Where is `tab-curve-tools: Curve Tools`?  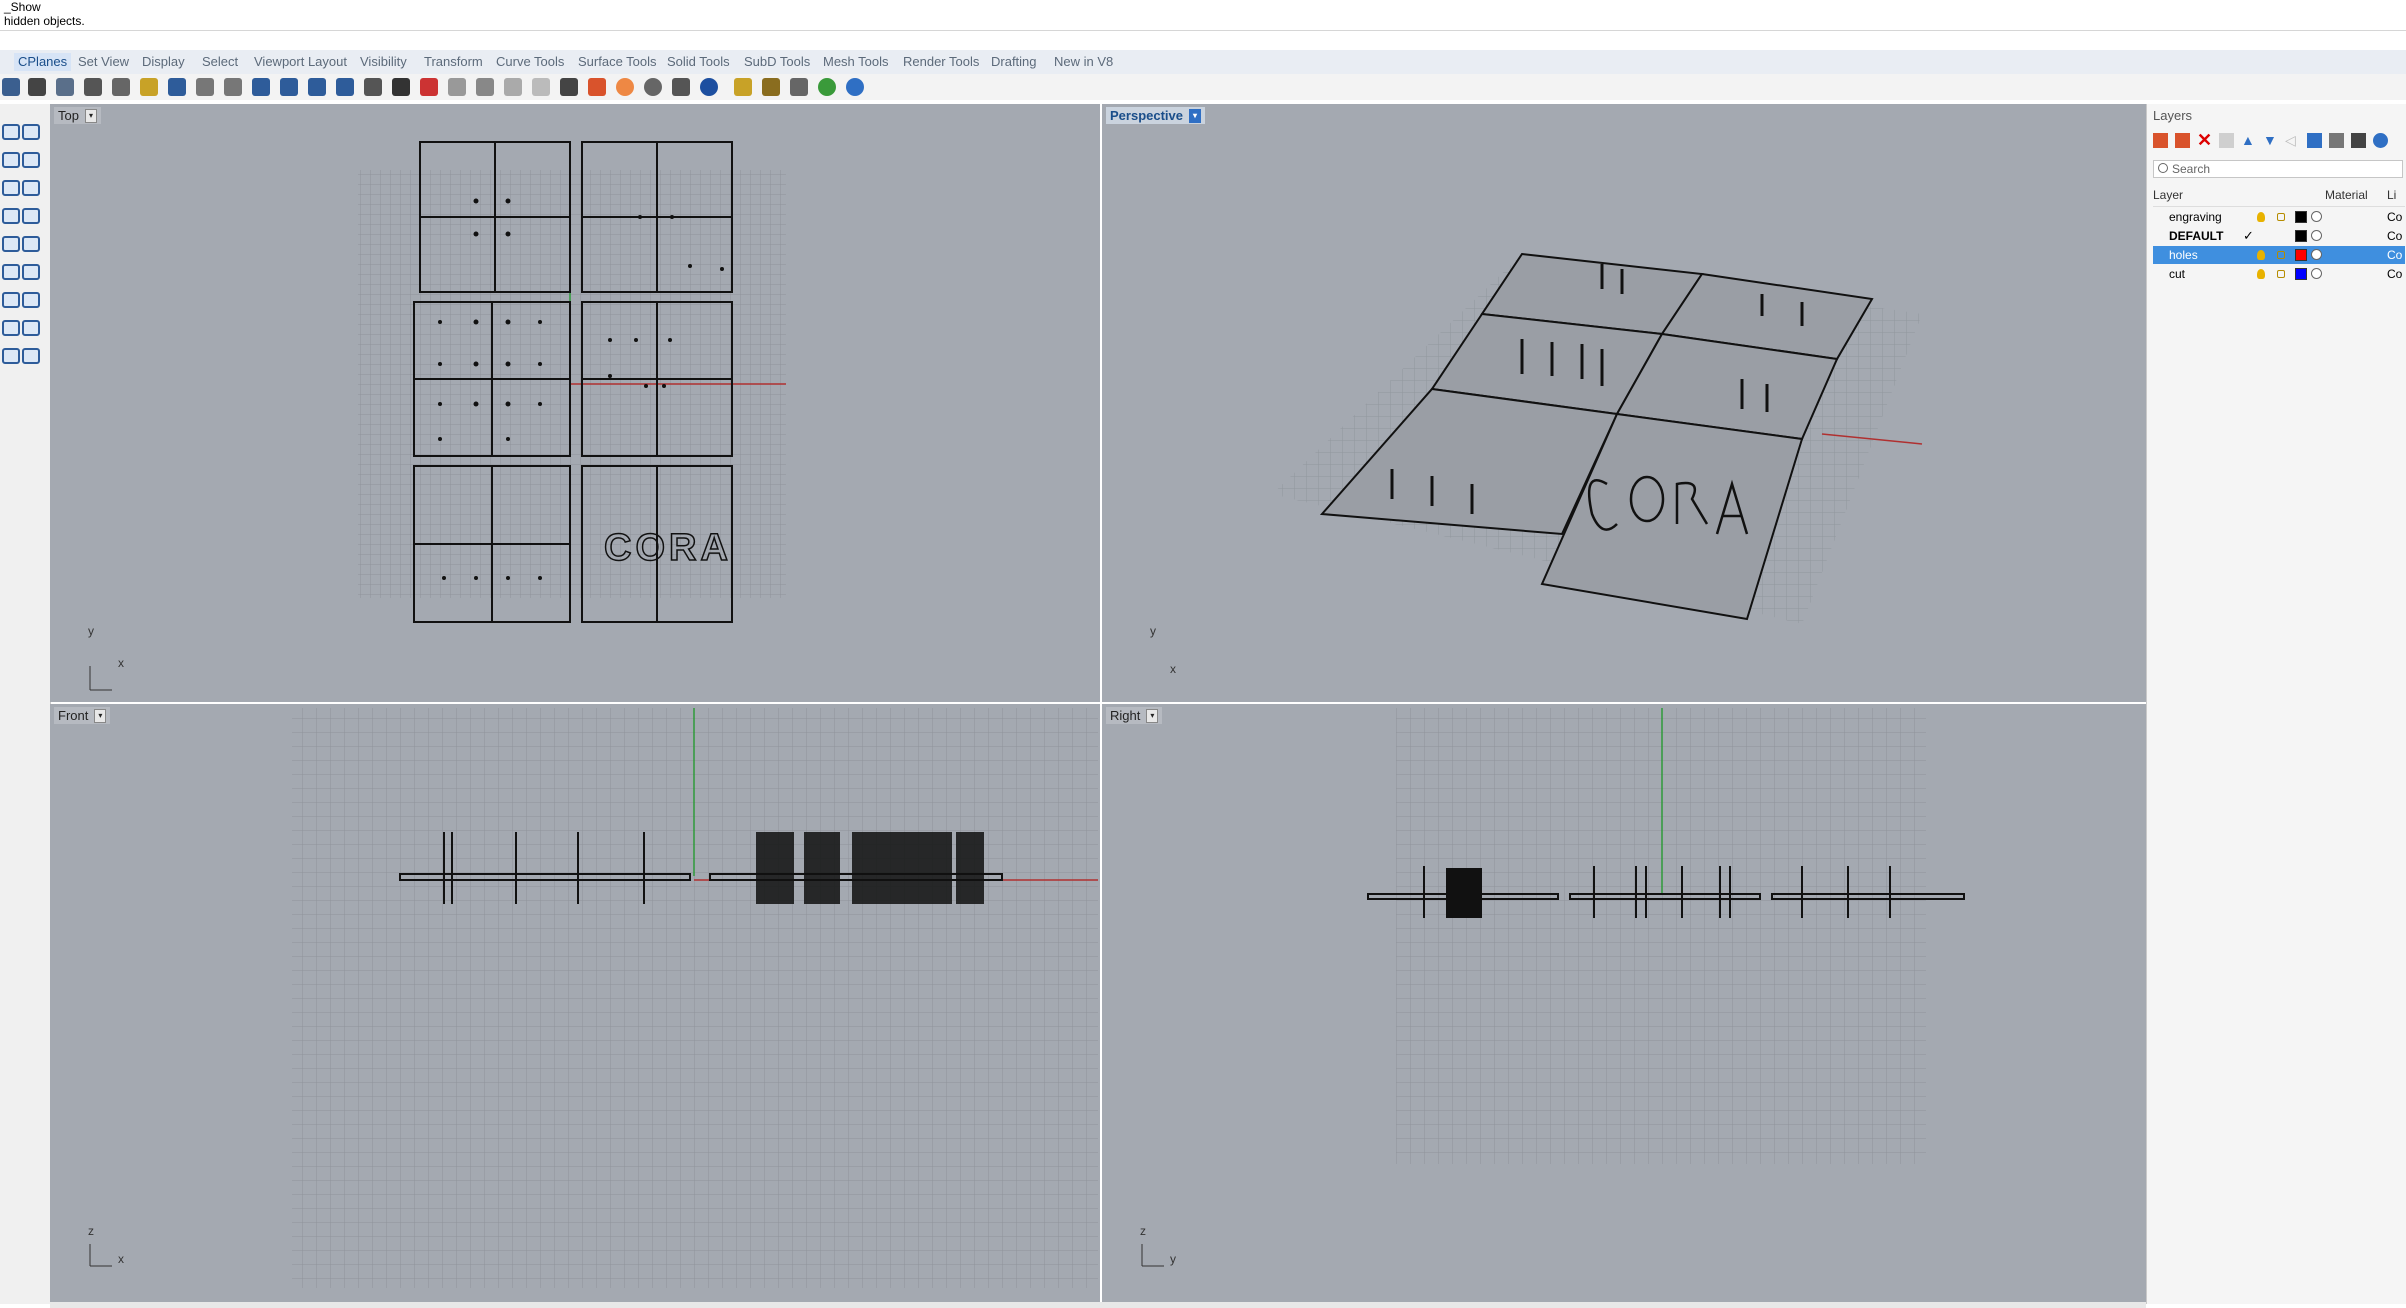
tab-curve-tools: Curve Tools is located at coordinates (530, 61).